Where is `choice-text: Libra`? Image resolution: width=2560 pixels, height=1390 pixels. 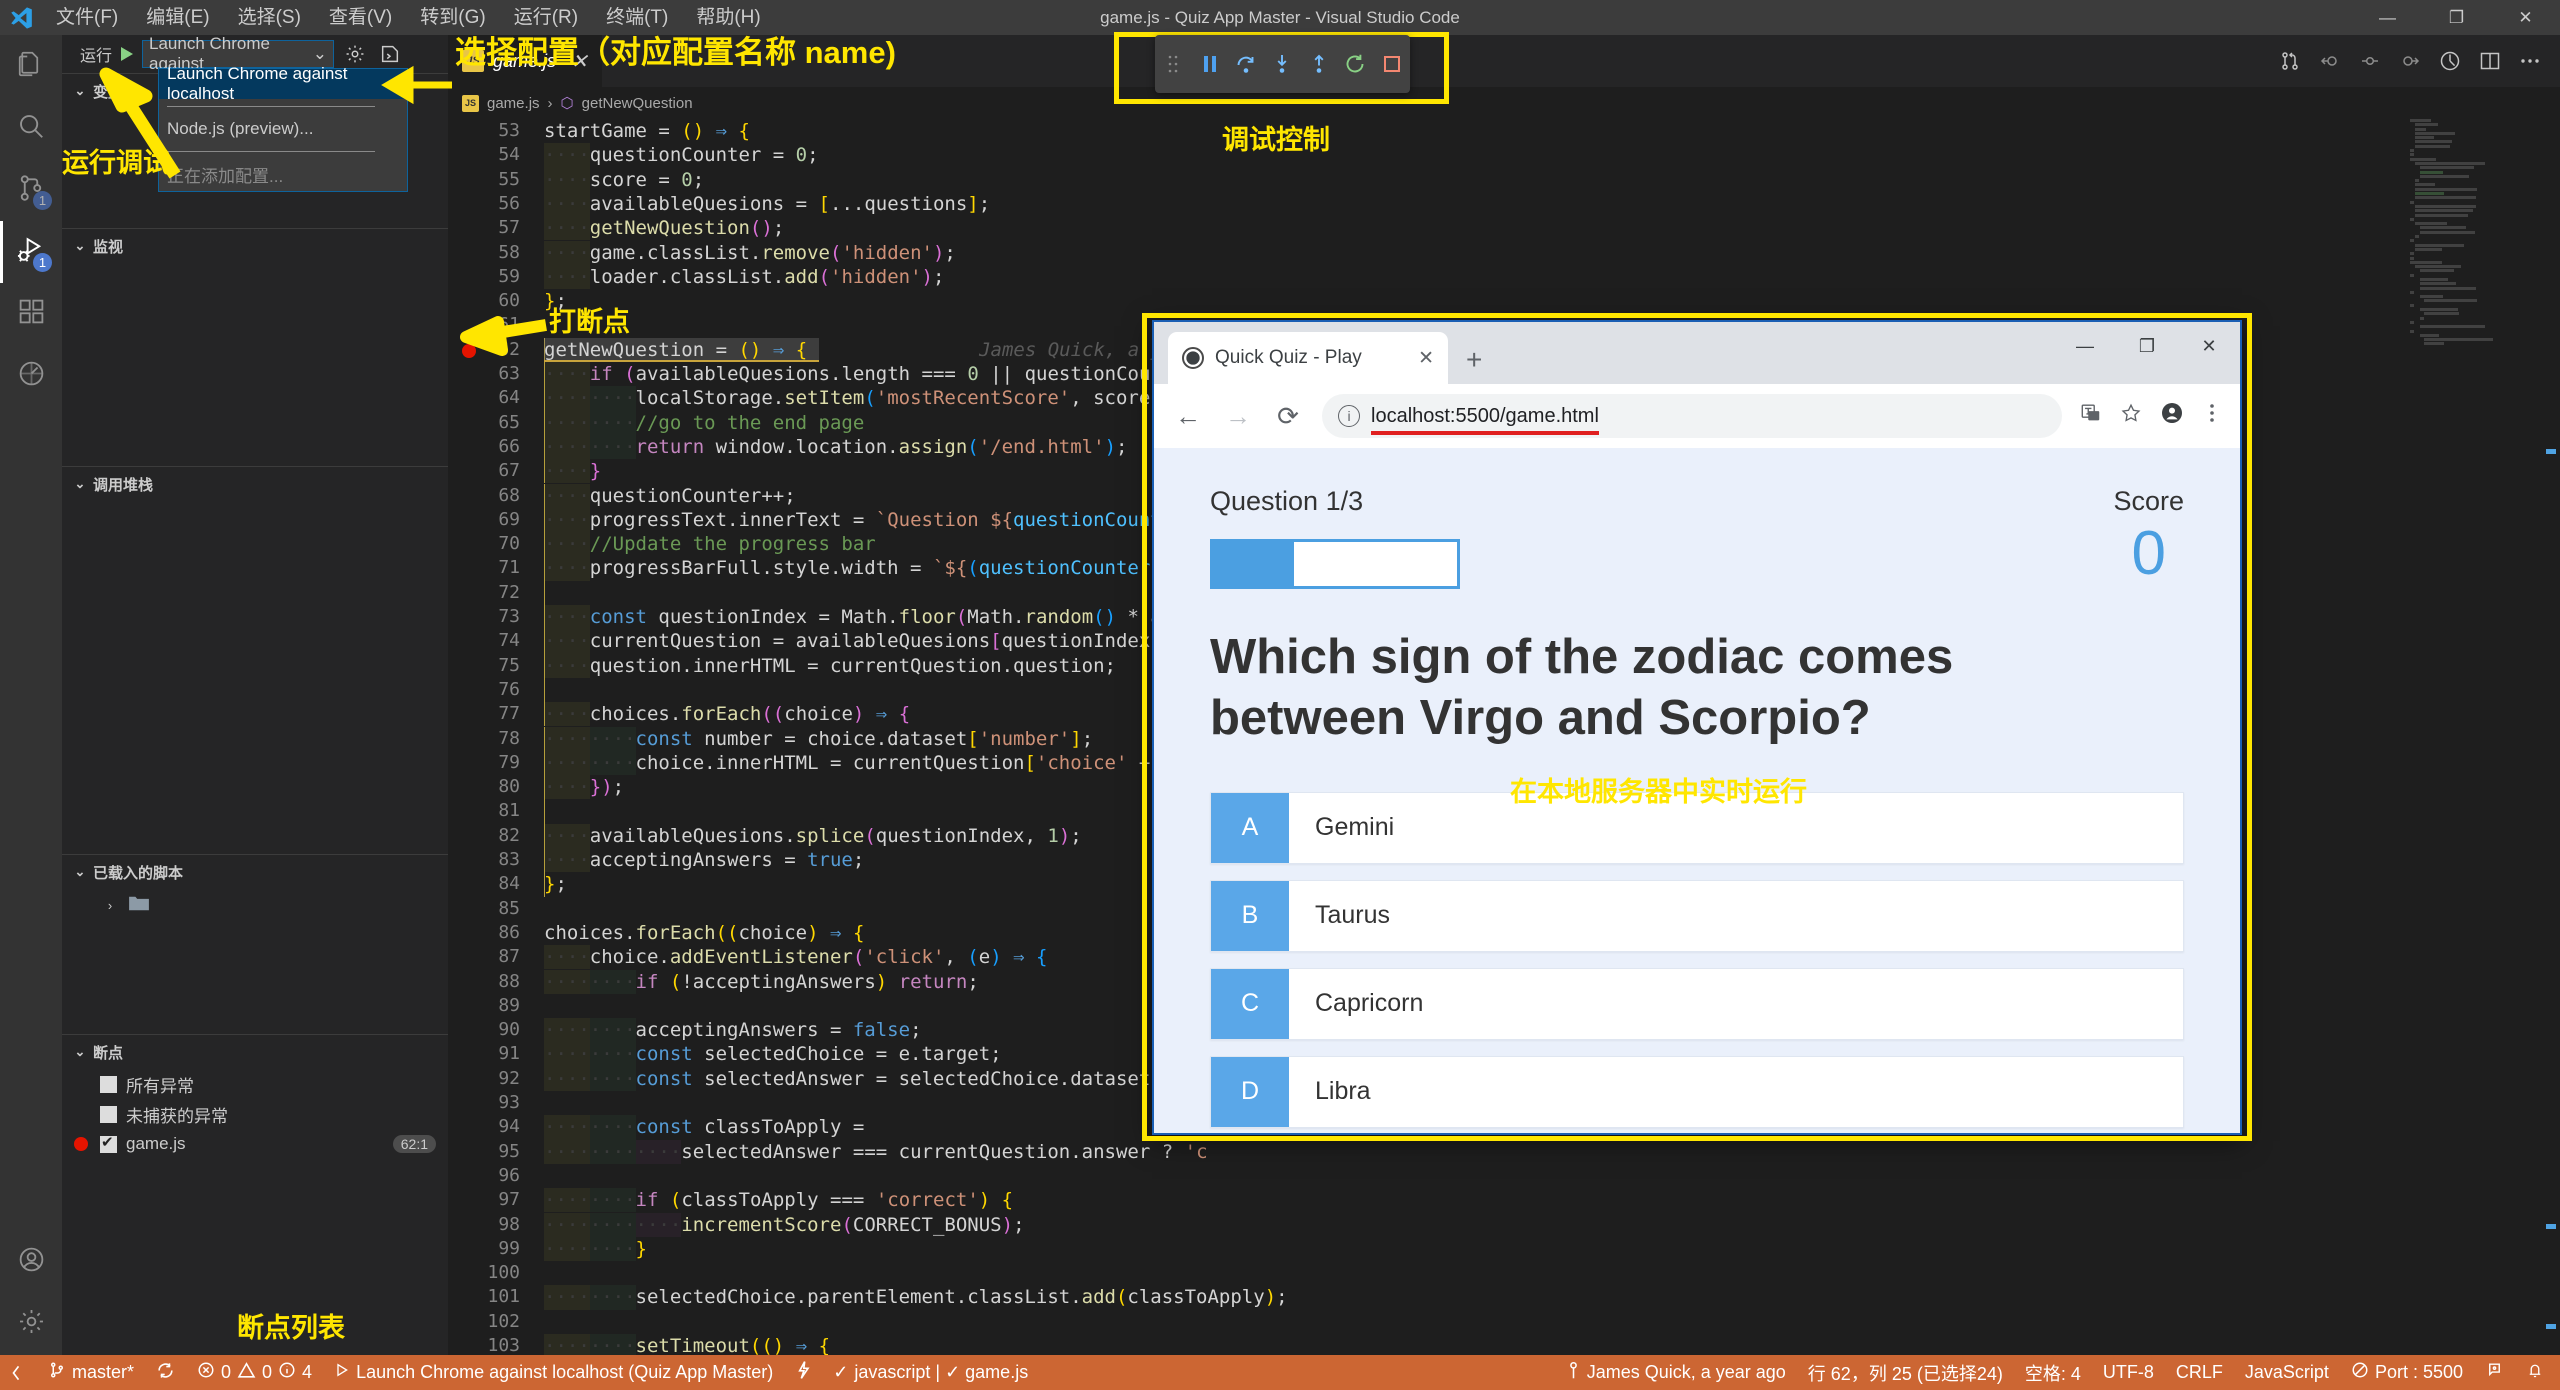
choice-text: Libra is located at coordinates (1736, 1092).